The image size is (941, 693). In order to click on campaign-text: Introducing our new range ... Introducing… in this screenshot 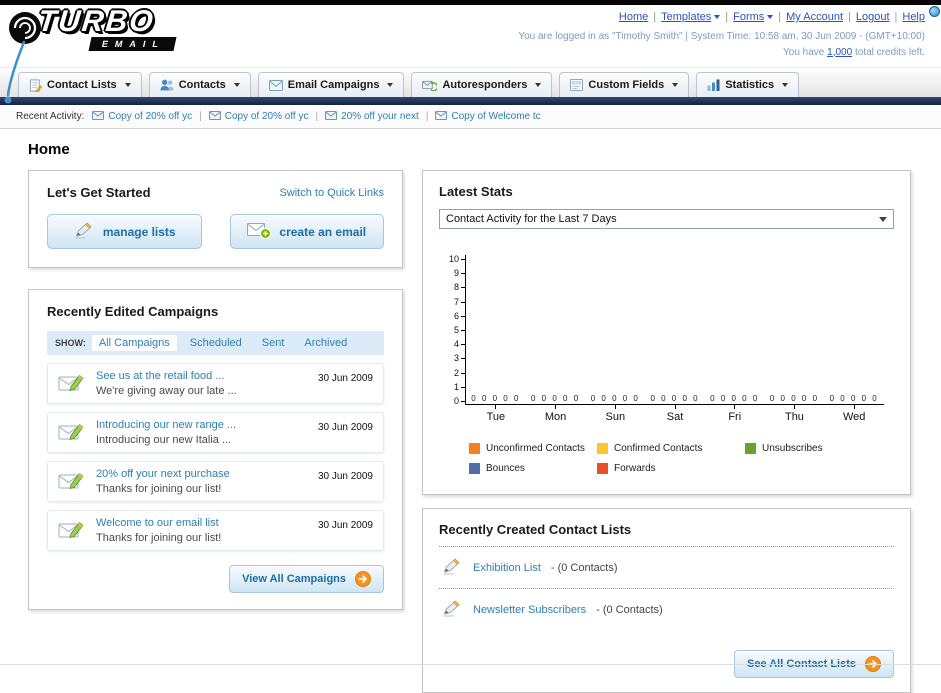, I will do `click(202, 432)`.